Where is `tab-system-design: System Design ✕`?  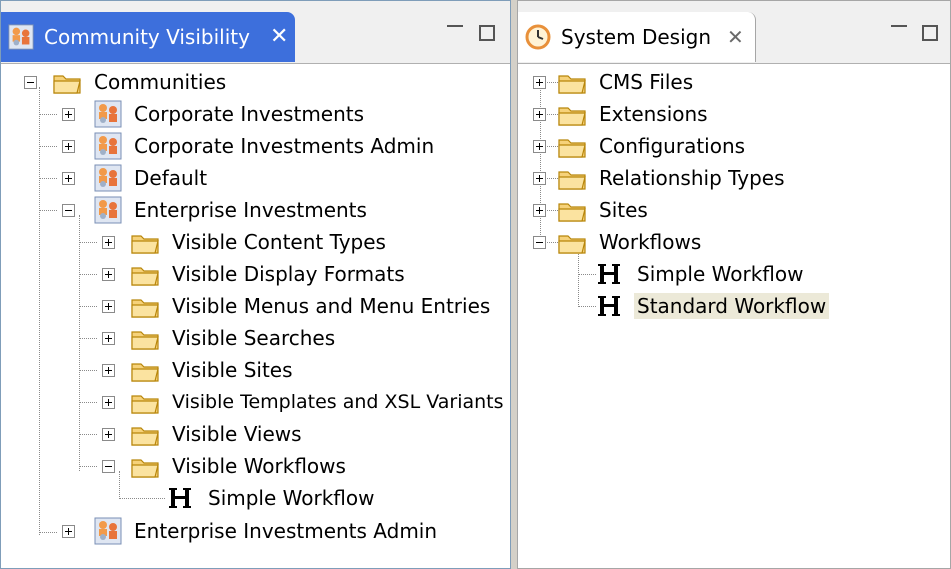 tab-system-design: System Design ✕ is located at coordinates (637, 37).